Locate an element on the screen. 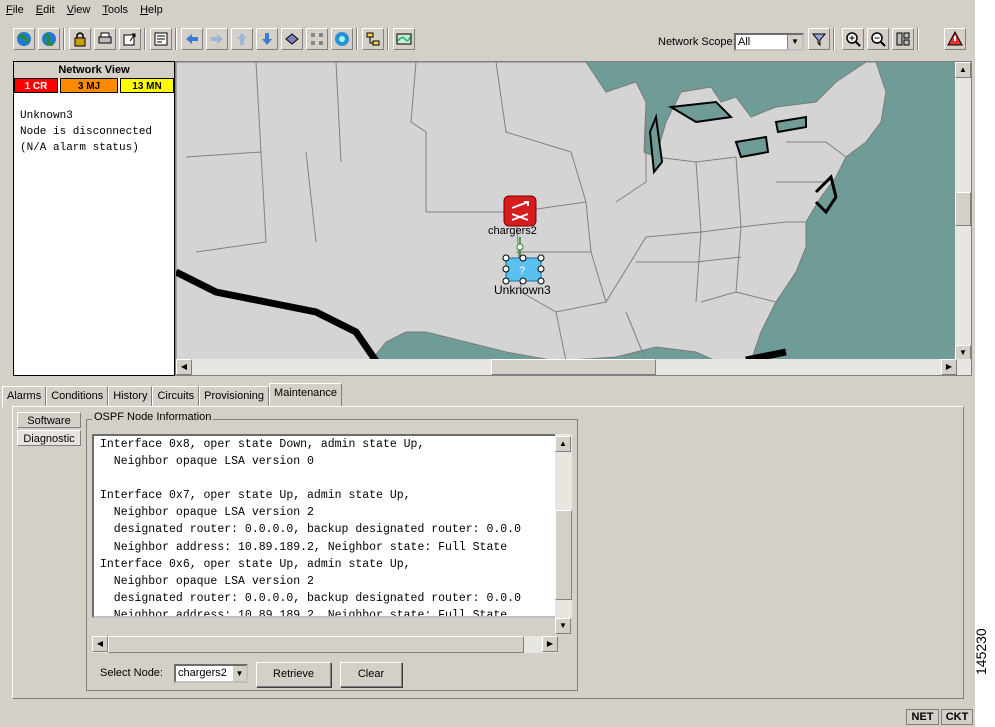  ospf-vertical-scrollbar: ▲ ▼ is located at coordinates (563, 534).